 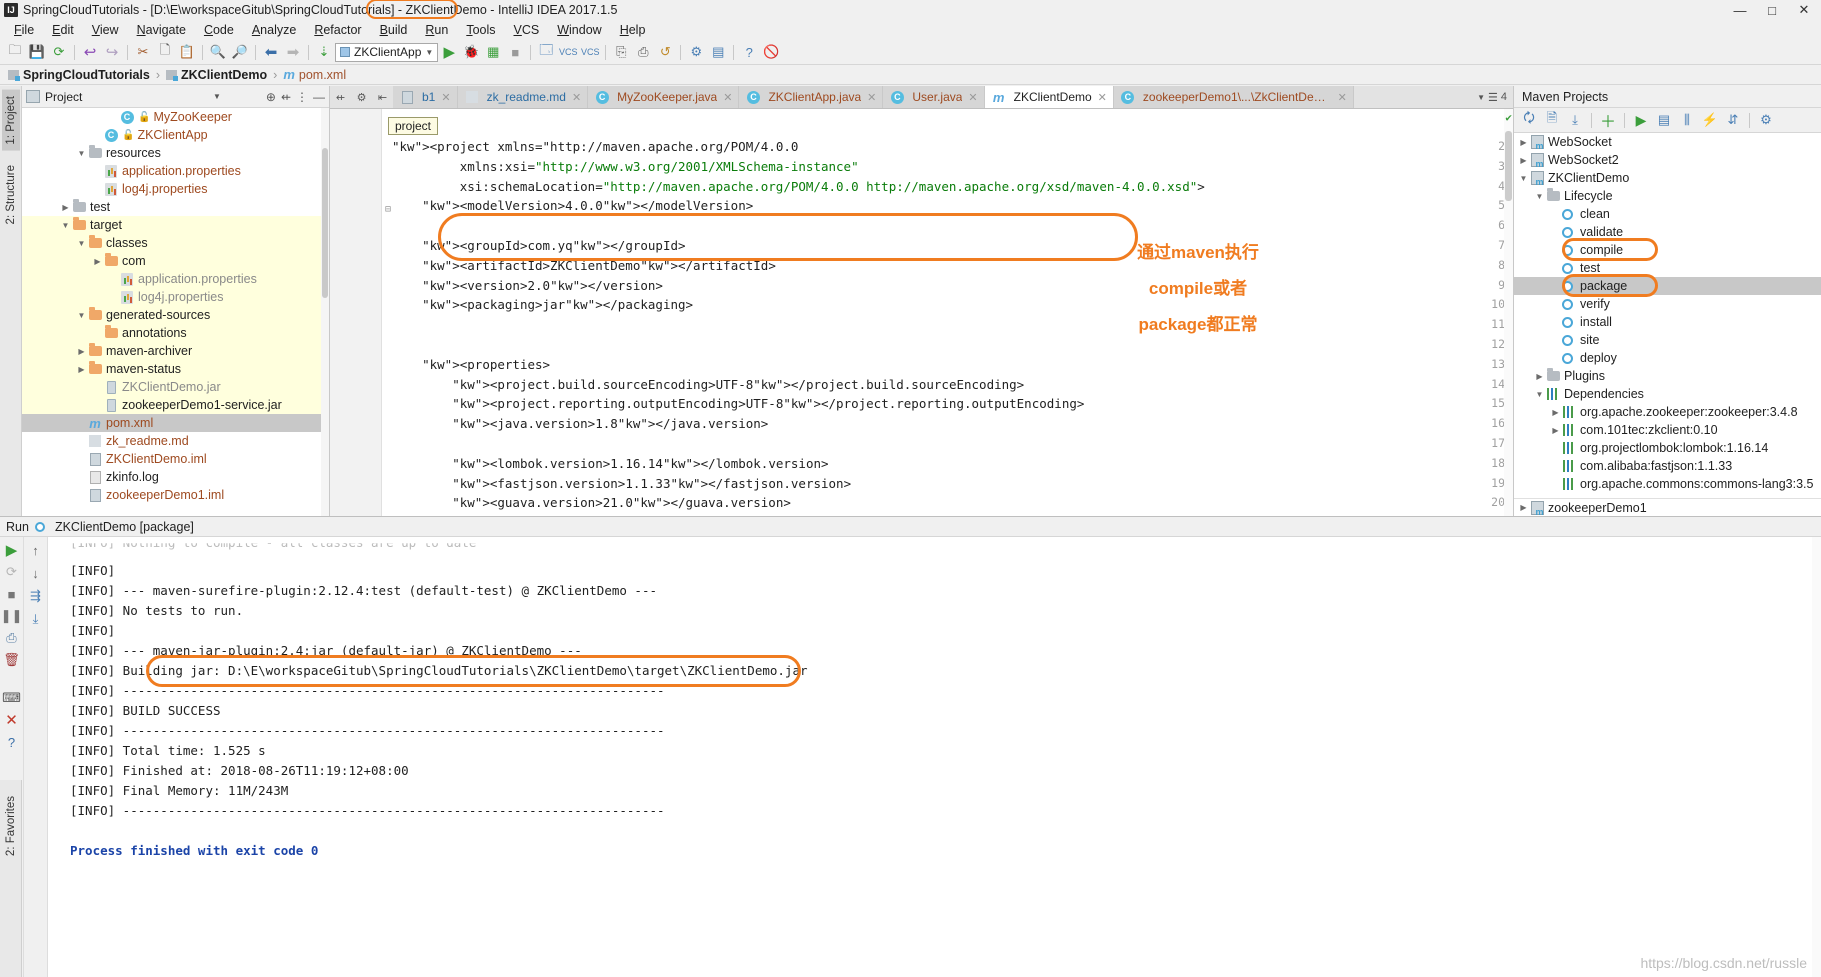 I want to click on generate-sources-icon: 🗎, so click(x=1552, y=120).